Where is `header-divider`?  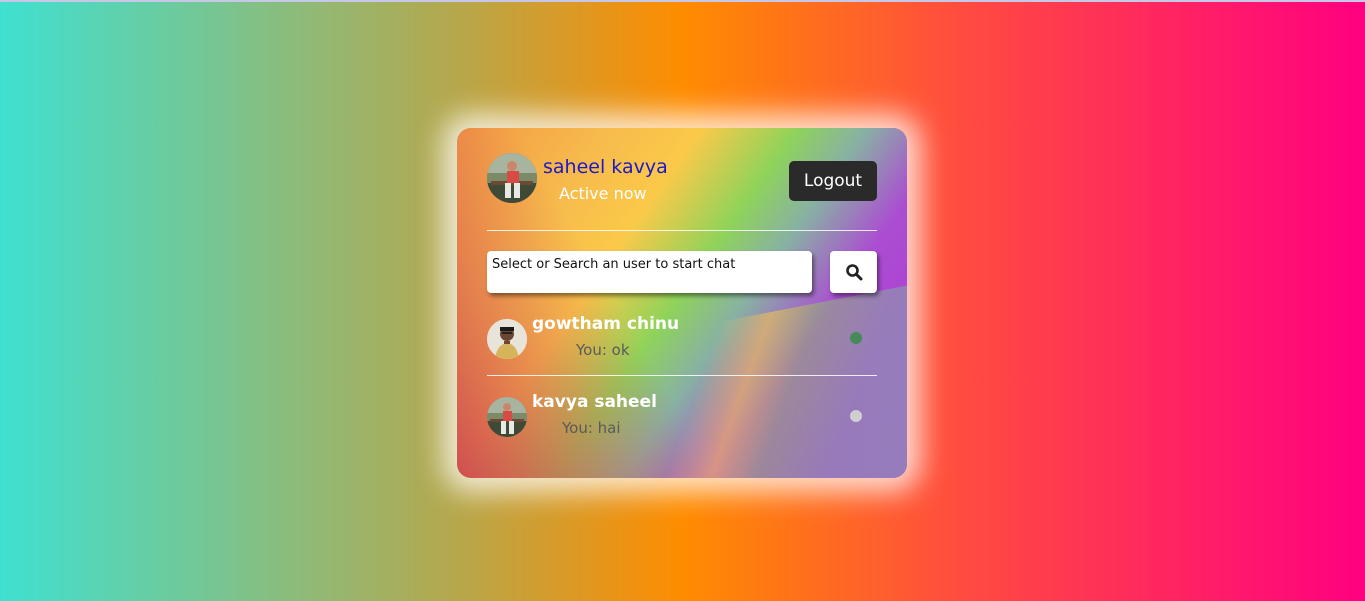
header-divider is located at coordinates (682, 230).